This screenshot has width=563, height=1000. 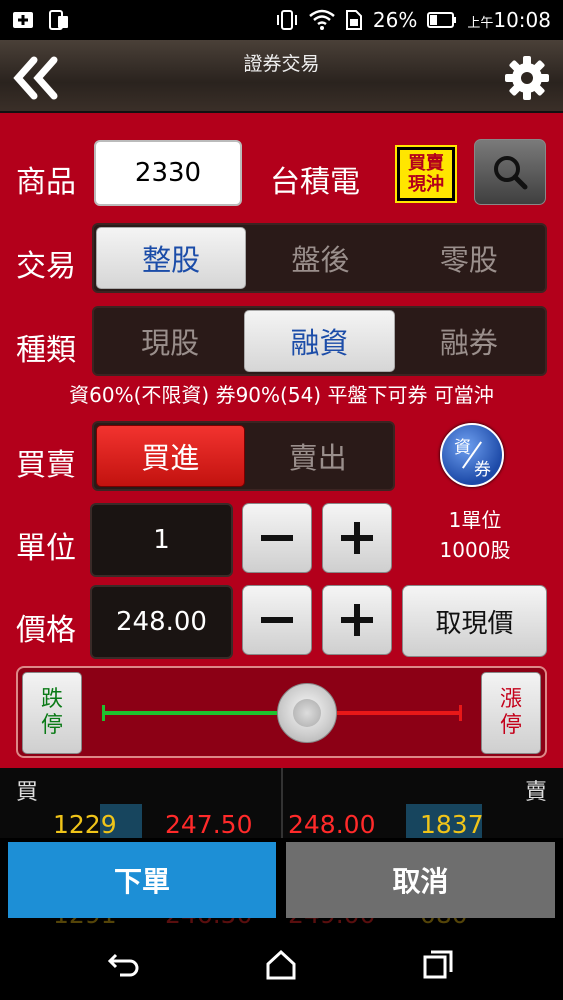 I want to click on slider-track-end-cap, so click(x=460, y=713).